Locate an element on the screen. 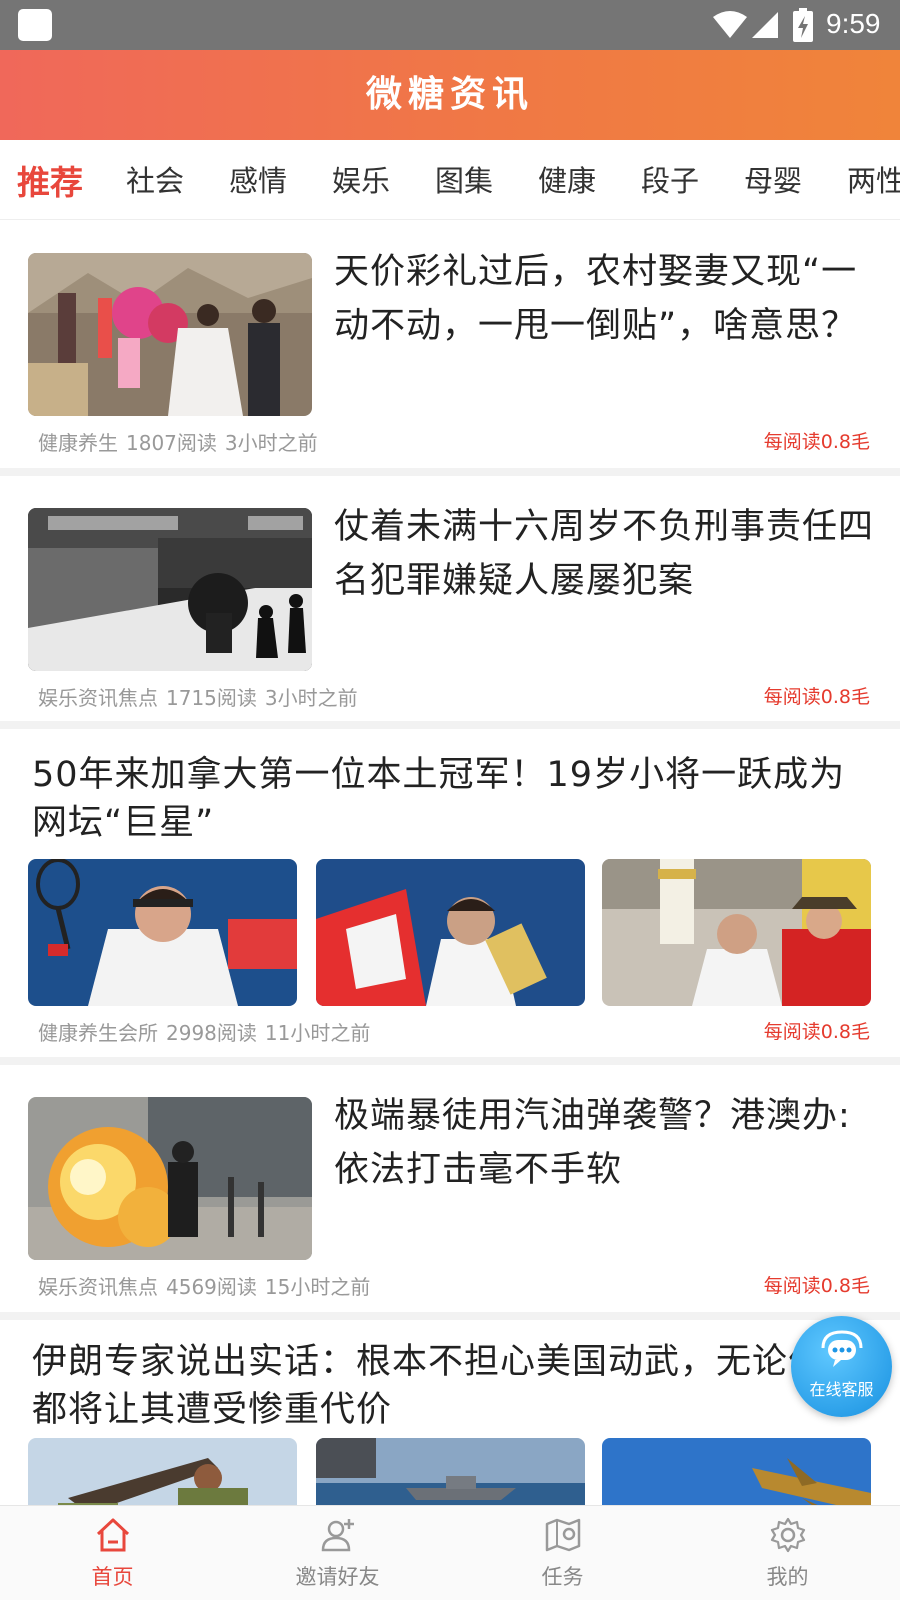 This screenshot has width=900, height=1600. tab-society: 社会 is located at coordinates (155, 179).